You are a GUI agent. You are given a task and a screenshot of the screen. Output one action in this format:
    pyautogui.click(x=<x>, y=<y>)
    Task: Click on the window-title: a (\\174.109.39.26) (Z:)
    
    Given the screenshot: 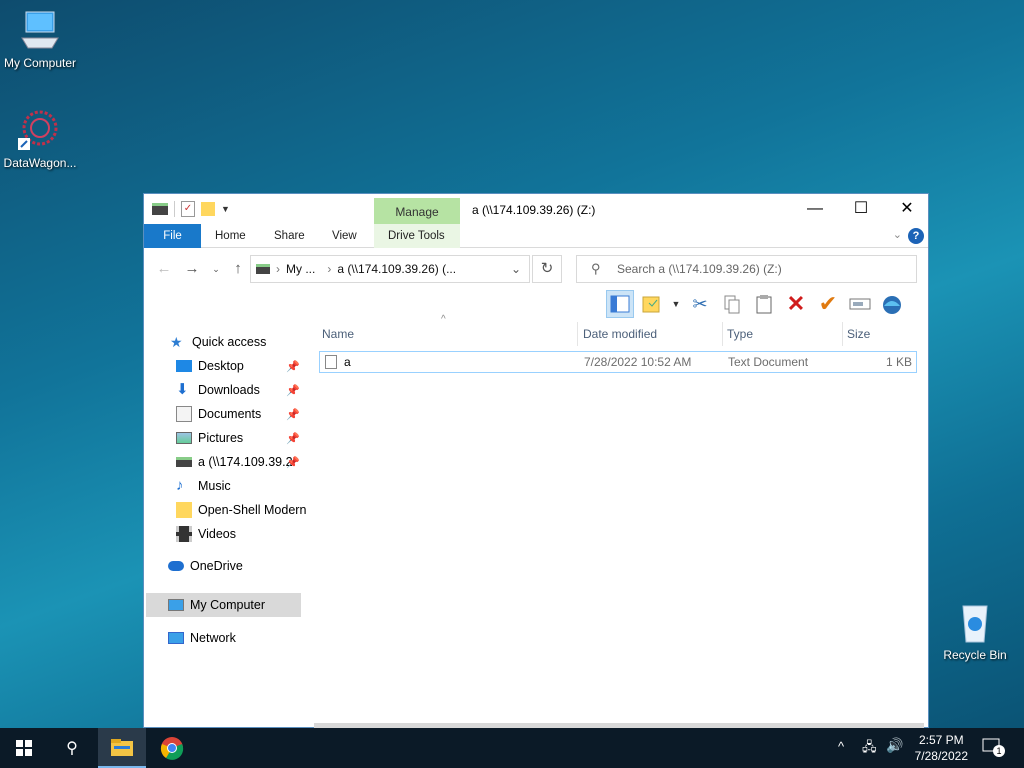 What is the action you would take?
    pyautogui.click(x=534, y=210)
    